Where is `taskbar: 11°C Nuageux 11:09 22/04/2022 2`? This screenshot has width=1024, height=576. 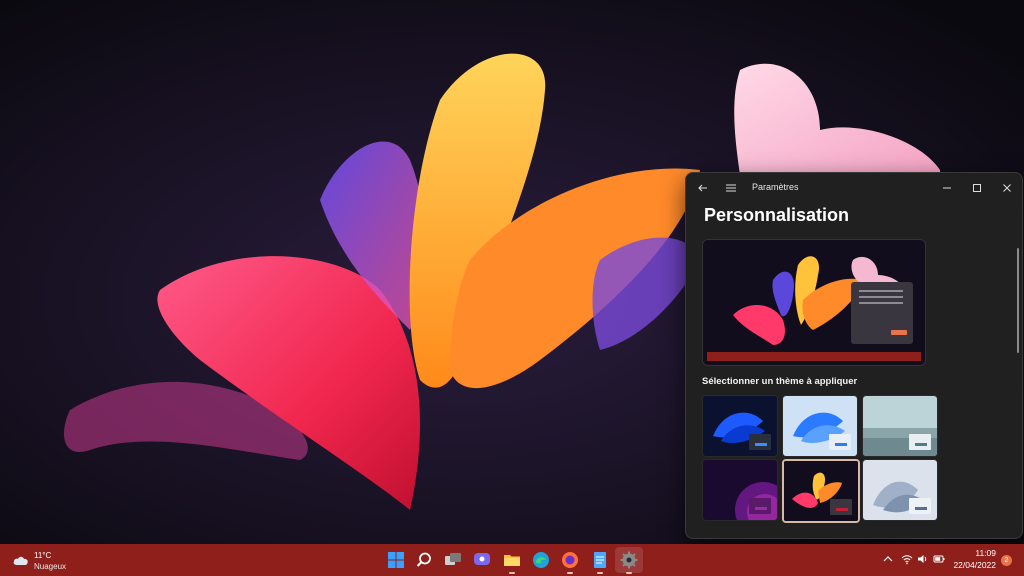
taskbar: 11°C Nuageux 11:09 22/04/2022 2 is located at coordinates (512, 560).